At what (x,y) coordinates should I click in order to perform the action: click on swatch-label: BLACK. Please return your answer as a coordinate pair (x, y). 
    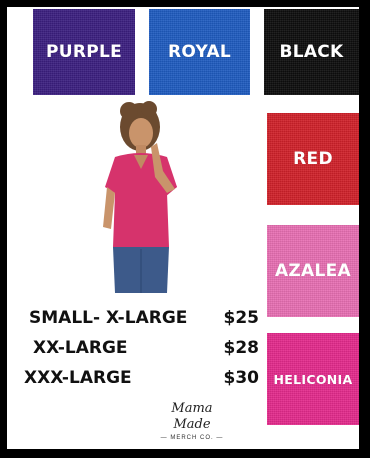
    Looking at the image, I should click on (311, 52).